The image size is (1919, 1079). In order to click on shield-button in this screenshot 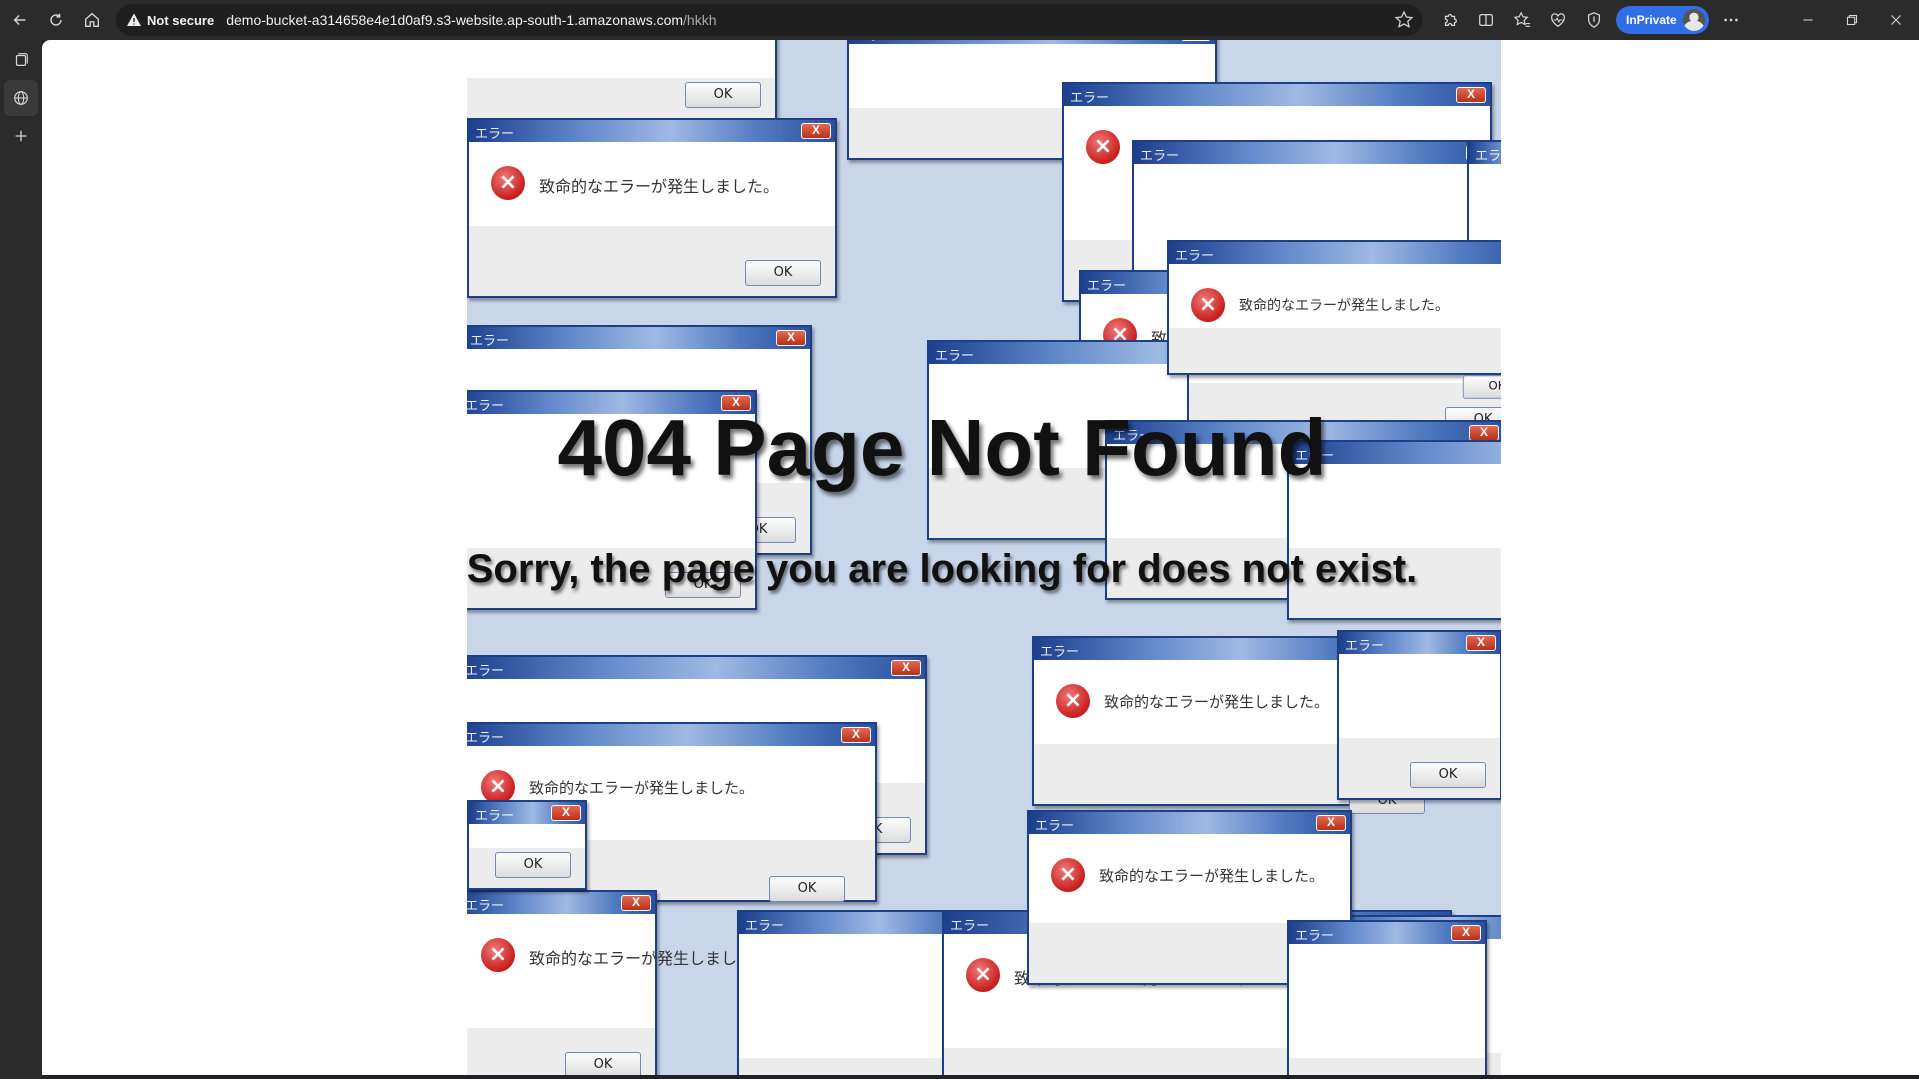, I will do `click(1594, 20)`.